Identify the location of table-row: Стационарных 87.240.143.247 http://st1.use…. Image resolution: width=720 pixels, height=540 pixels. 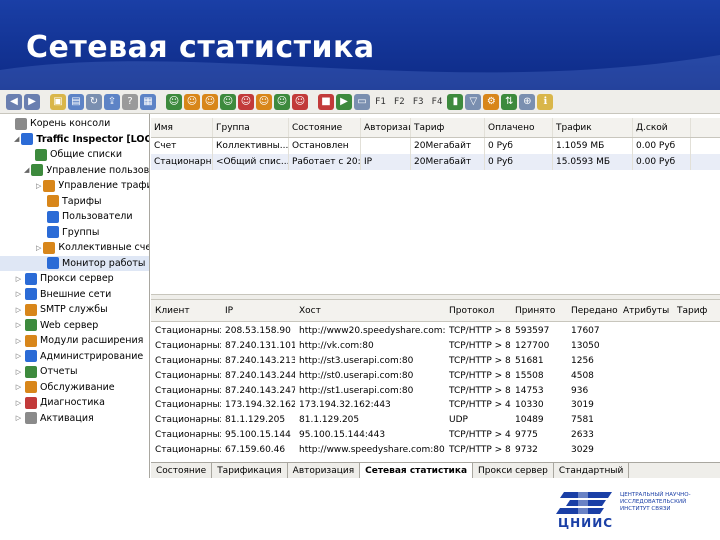
(435, 390).